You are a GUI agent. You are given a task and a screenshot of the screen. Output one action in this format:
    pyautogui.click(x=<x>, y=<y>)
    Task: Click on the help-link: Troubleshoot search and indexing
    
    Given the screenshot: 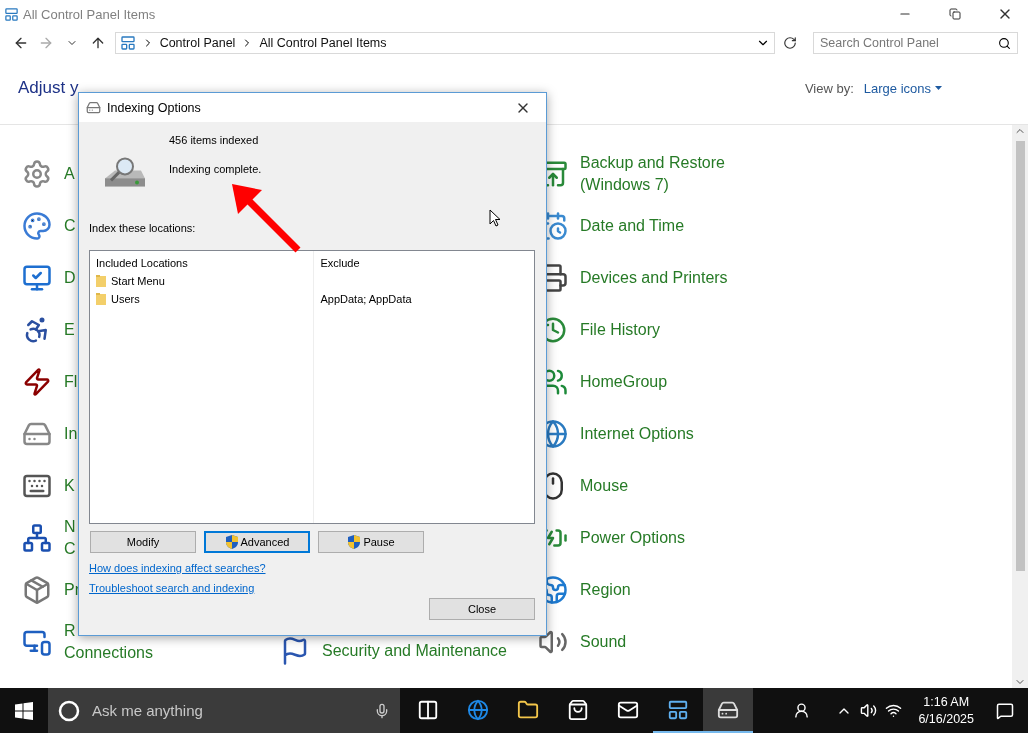 What is the action you would take?
    pyautogui.click(x=172, y=588)
    